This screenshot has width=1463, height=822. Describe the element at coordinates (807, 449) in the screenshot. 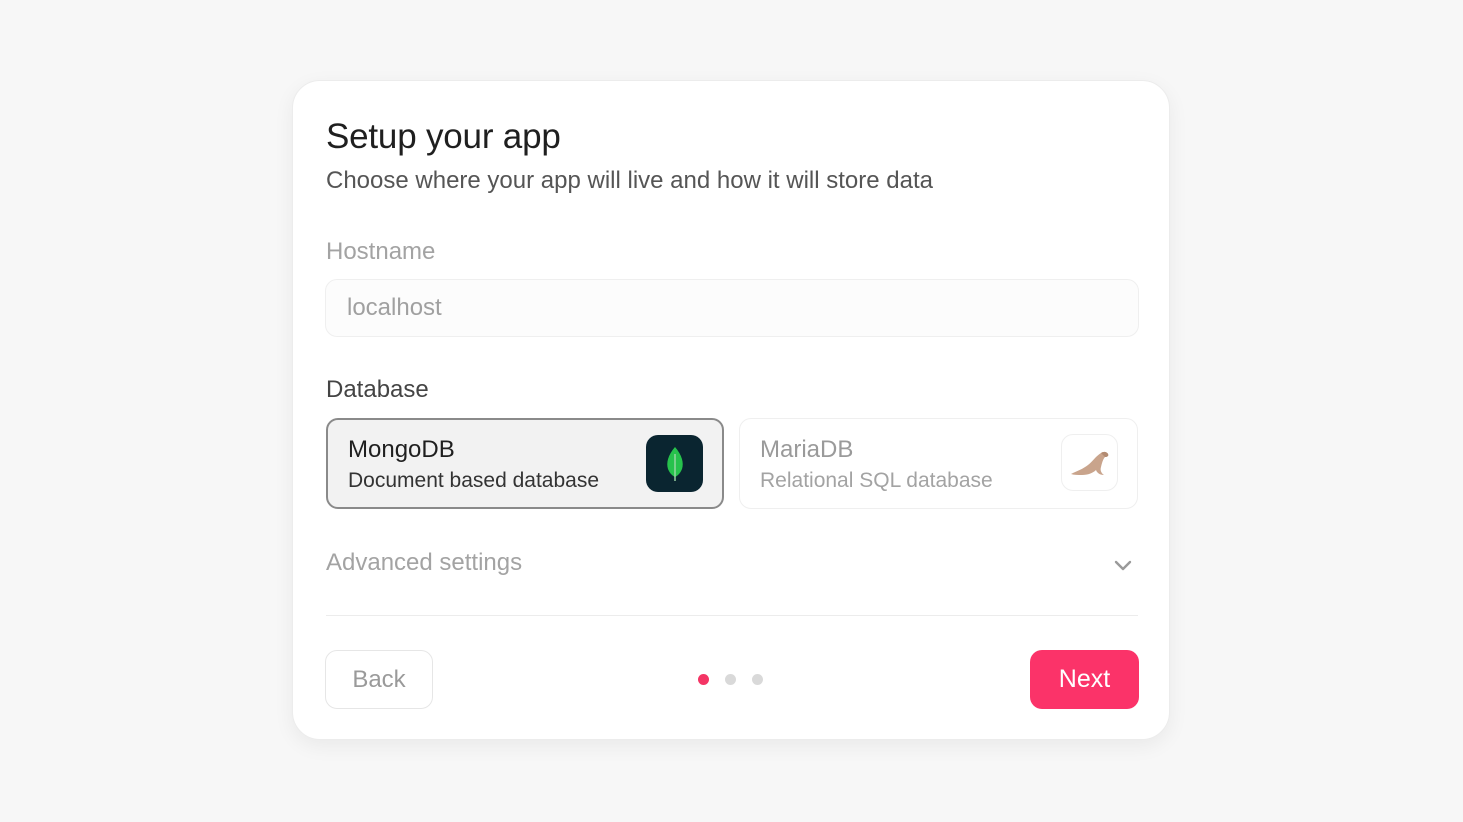

I see `database-option-name: MariaDB` at that location.